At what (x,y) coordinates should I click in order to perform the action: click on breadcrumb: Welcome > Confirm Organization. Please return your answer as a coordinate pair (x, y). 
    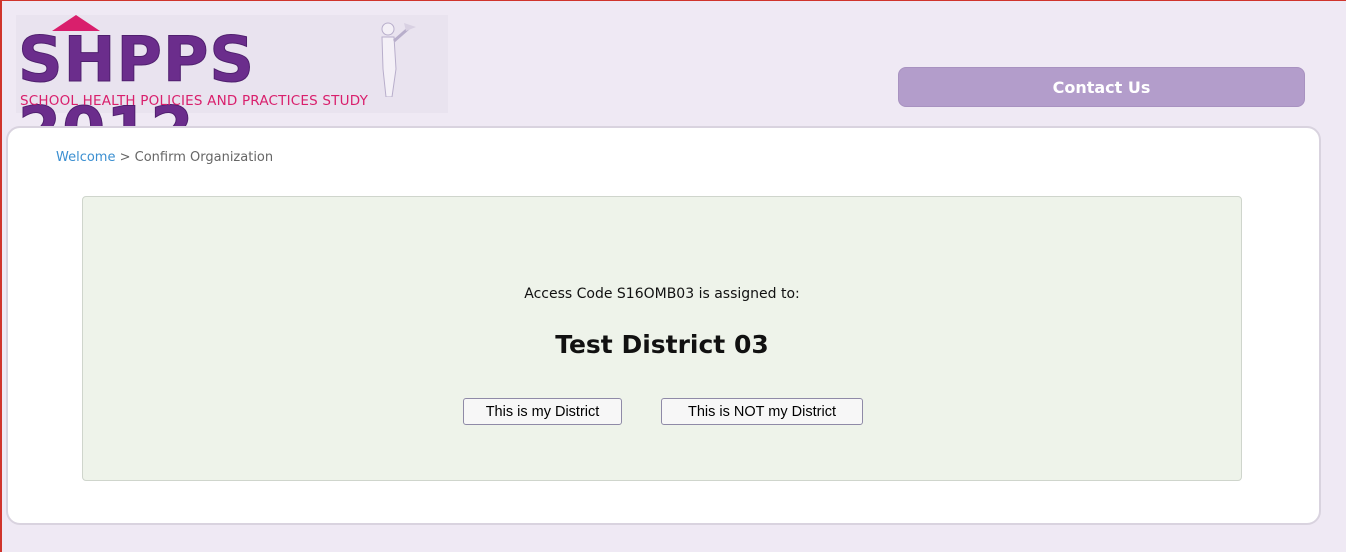
    Looking at the image, I should click on (164, 157).